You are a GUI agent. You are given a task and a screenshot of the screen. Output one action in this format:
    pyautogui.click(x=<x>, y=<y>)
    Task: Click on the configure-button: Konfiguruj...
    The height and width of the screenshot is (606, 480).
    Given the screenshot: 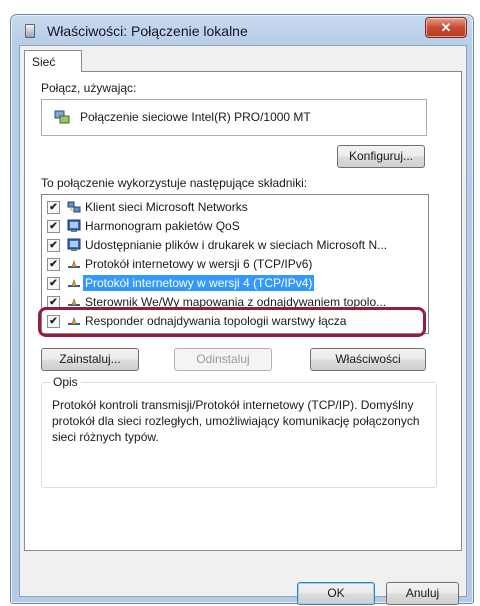 What is the action you would take?
    pyautogui.click(x=381, y=156)
    